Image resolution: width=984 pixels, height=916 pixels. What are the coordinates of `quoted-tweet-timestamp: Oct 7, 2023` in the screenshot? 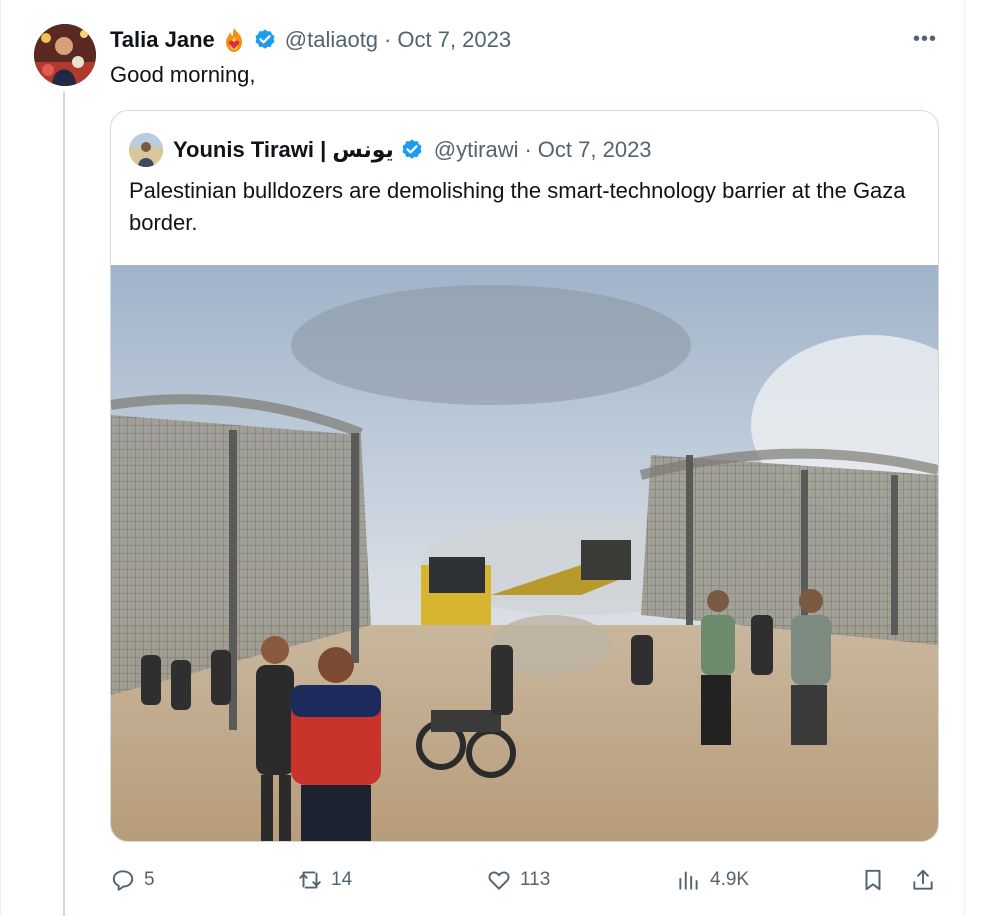 It's located at (594, 149).